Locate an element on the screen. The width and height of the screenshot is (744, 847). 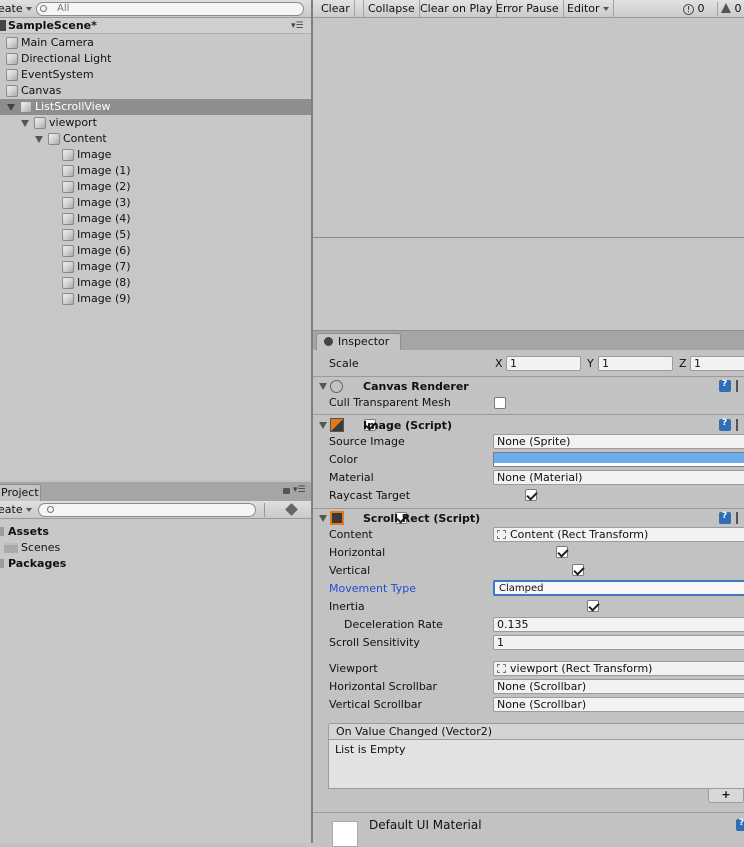
raycast-target-checkbox is located at coordinates (531, 495).